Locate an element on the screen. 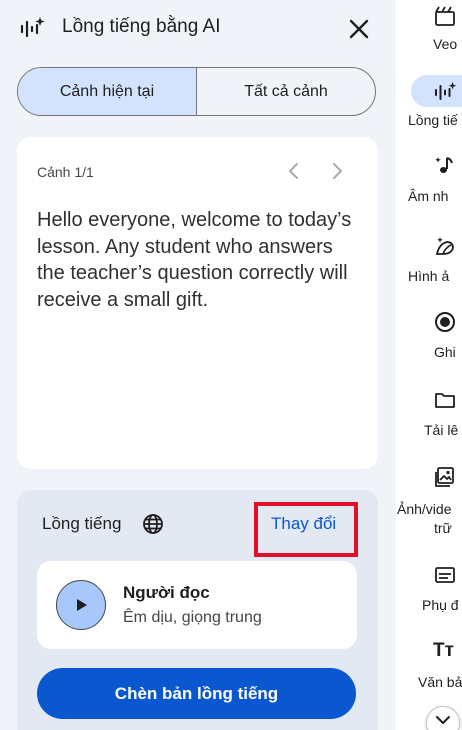 The height and width of the screenshot is (730, 462). reader-card: Người đọc Êm dịu, giọng trung is located at coordinates (197, 605).